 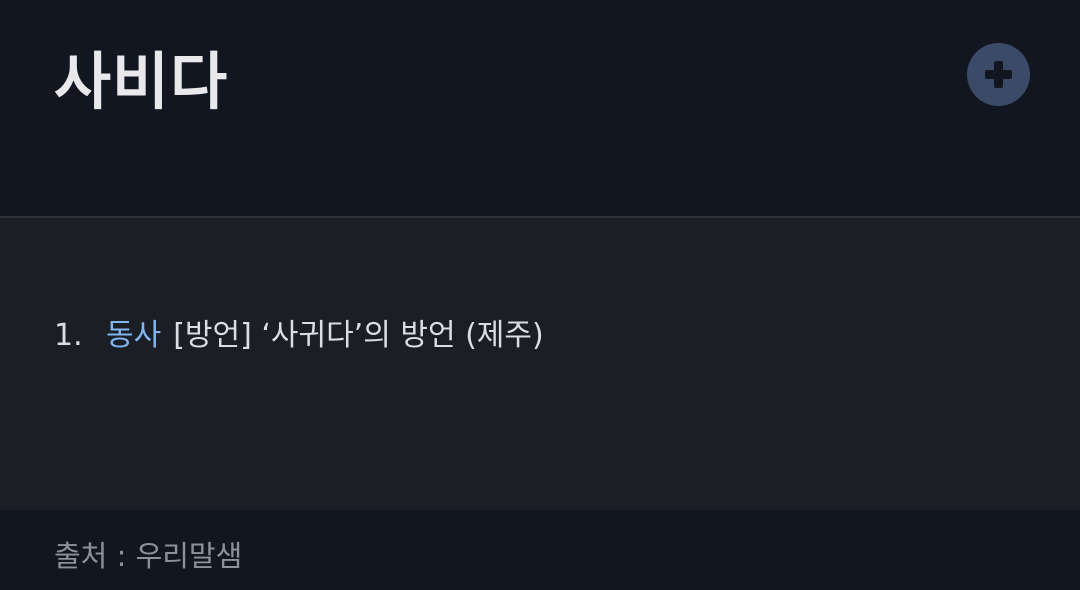 I want to click on add-button, so click(x=998, y=74).